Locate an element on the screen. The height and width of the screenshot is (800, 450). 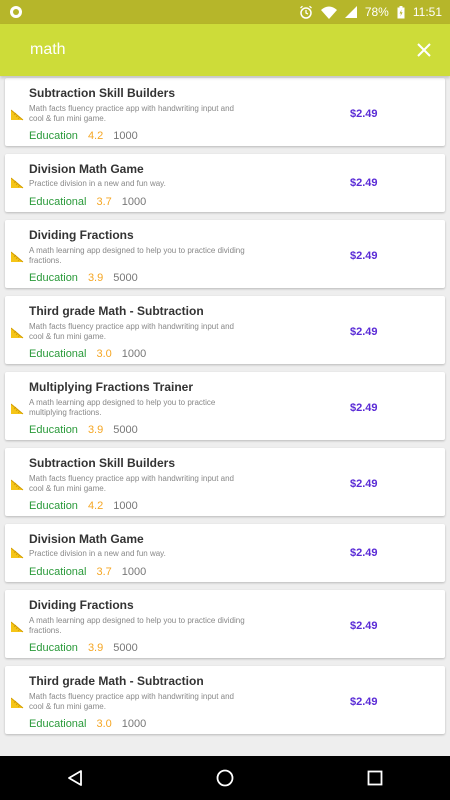
notification-dot-icon is located at coordinates (16, 12).